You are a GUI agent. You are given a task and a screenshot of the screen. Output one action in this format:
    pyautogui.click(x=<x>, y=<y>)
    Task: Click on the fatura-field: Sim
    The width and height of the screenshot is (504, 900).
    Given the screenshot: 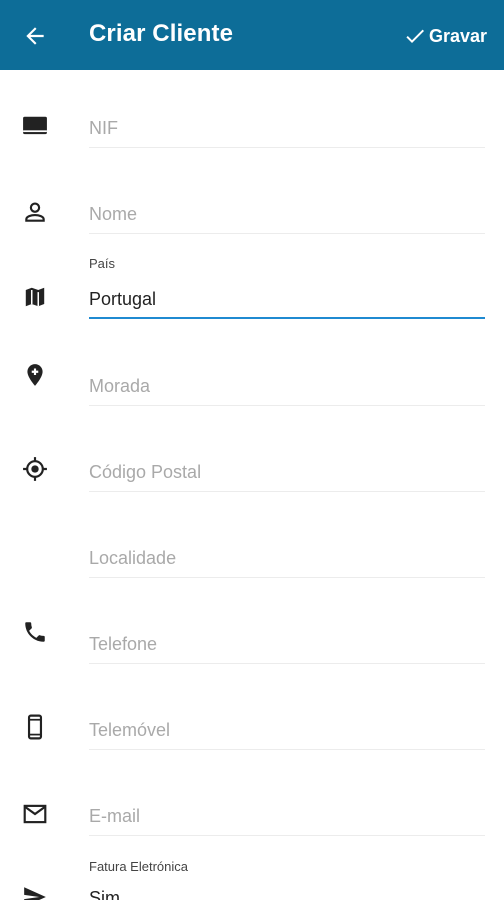 What is the action you would take?
    pyautogui.click(x=287, y=889)
    